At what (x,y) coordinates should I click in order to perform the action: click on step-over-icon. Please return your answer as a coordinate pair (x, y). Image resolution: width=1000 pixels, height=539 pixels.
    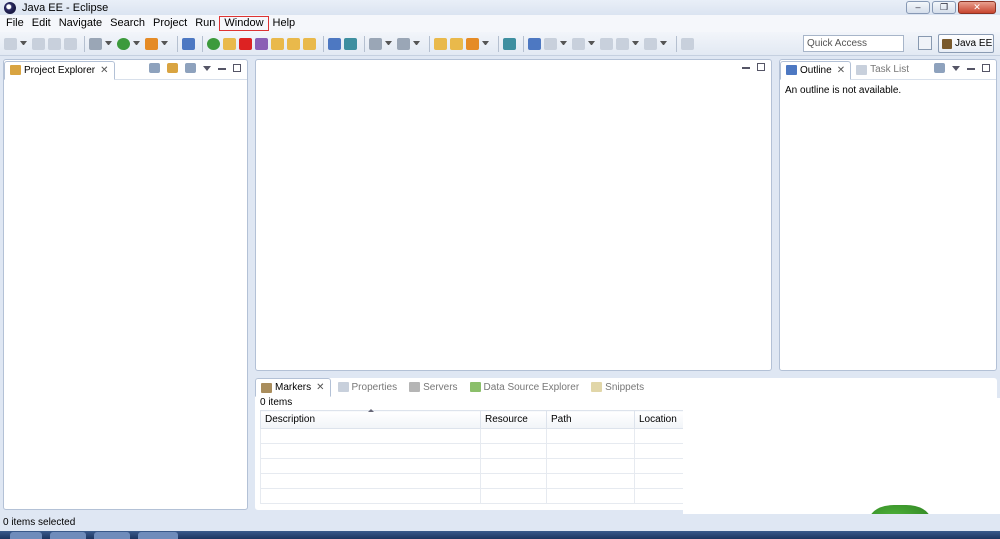
    Looking at the image, I should click on (293, 43).